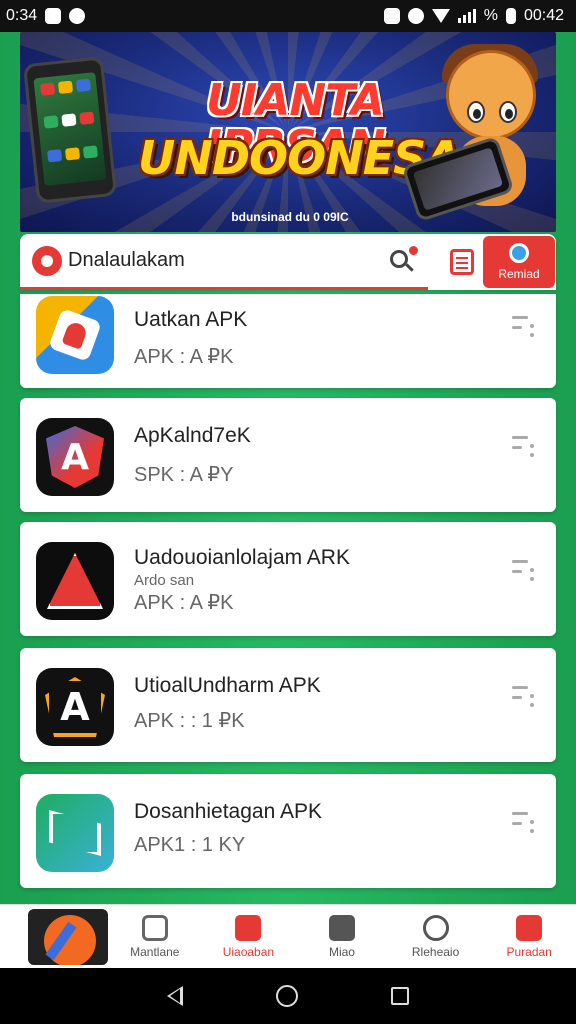 The height and width of the screenshot is (1024, 576). What do you see at coordinates (288, 831) in the screenshot?
I see `app-card: Dosanhietagan APK APK1 : 1 KY` at bounding box center [288, 831].